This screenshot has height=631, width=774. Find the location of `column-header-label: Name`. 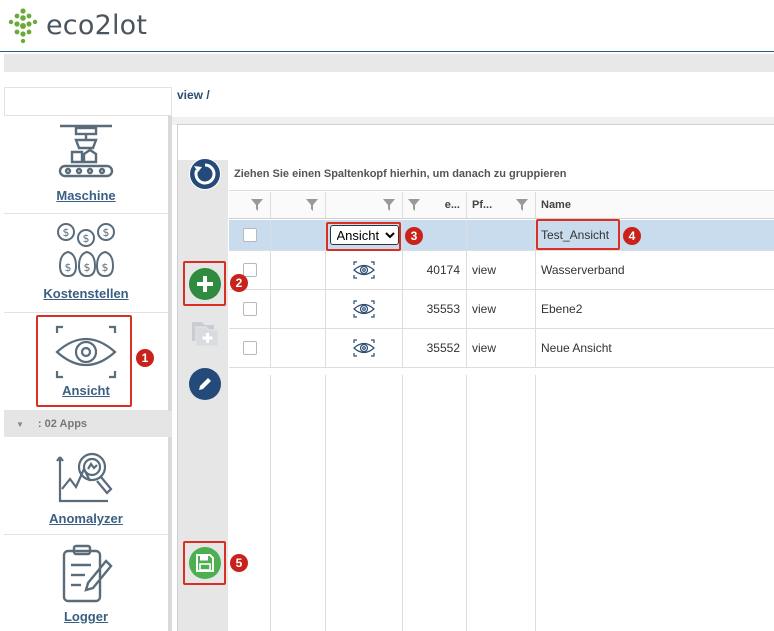

column-header-label: Name is located at coordinates (556, 205).